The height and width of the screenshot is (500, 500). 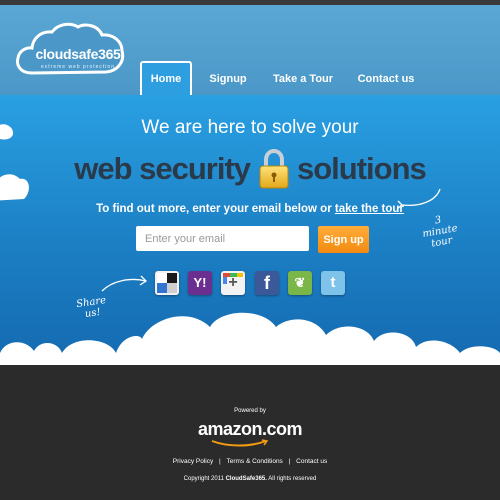 I want to click on amazon-smile-icon, so click(x=240, y=443).